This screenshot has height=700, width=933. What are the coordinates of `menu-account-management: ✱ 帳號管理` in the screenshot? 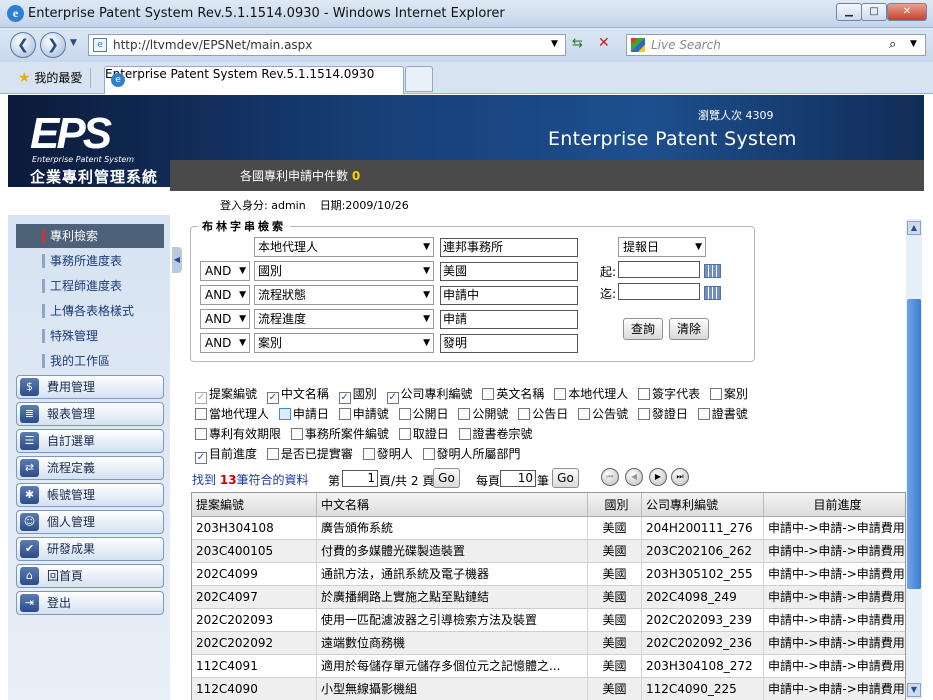 It's located at (90, 495).